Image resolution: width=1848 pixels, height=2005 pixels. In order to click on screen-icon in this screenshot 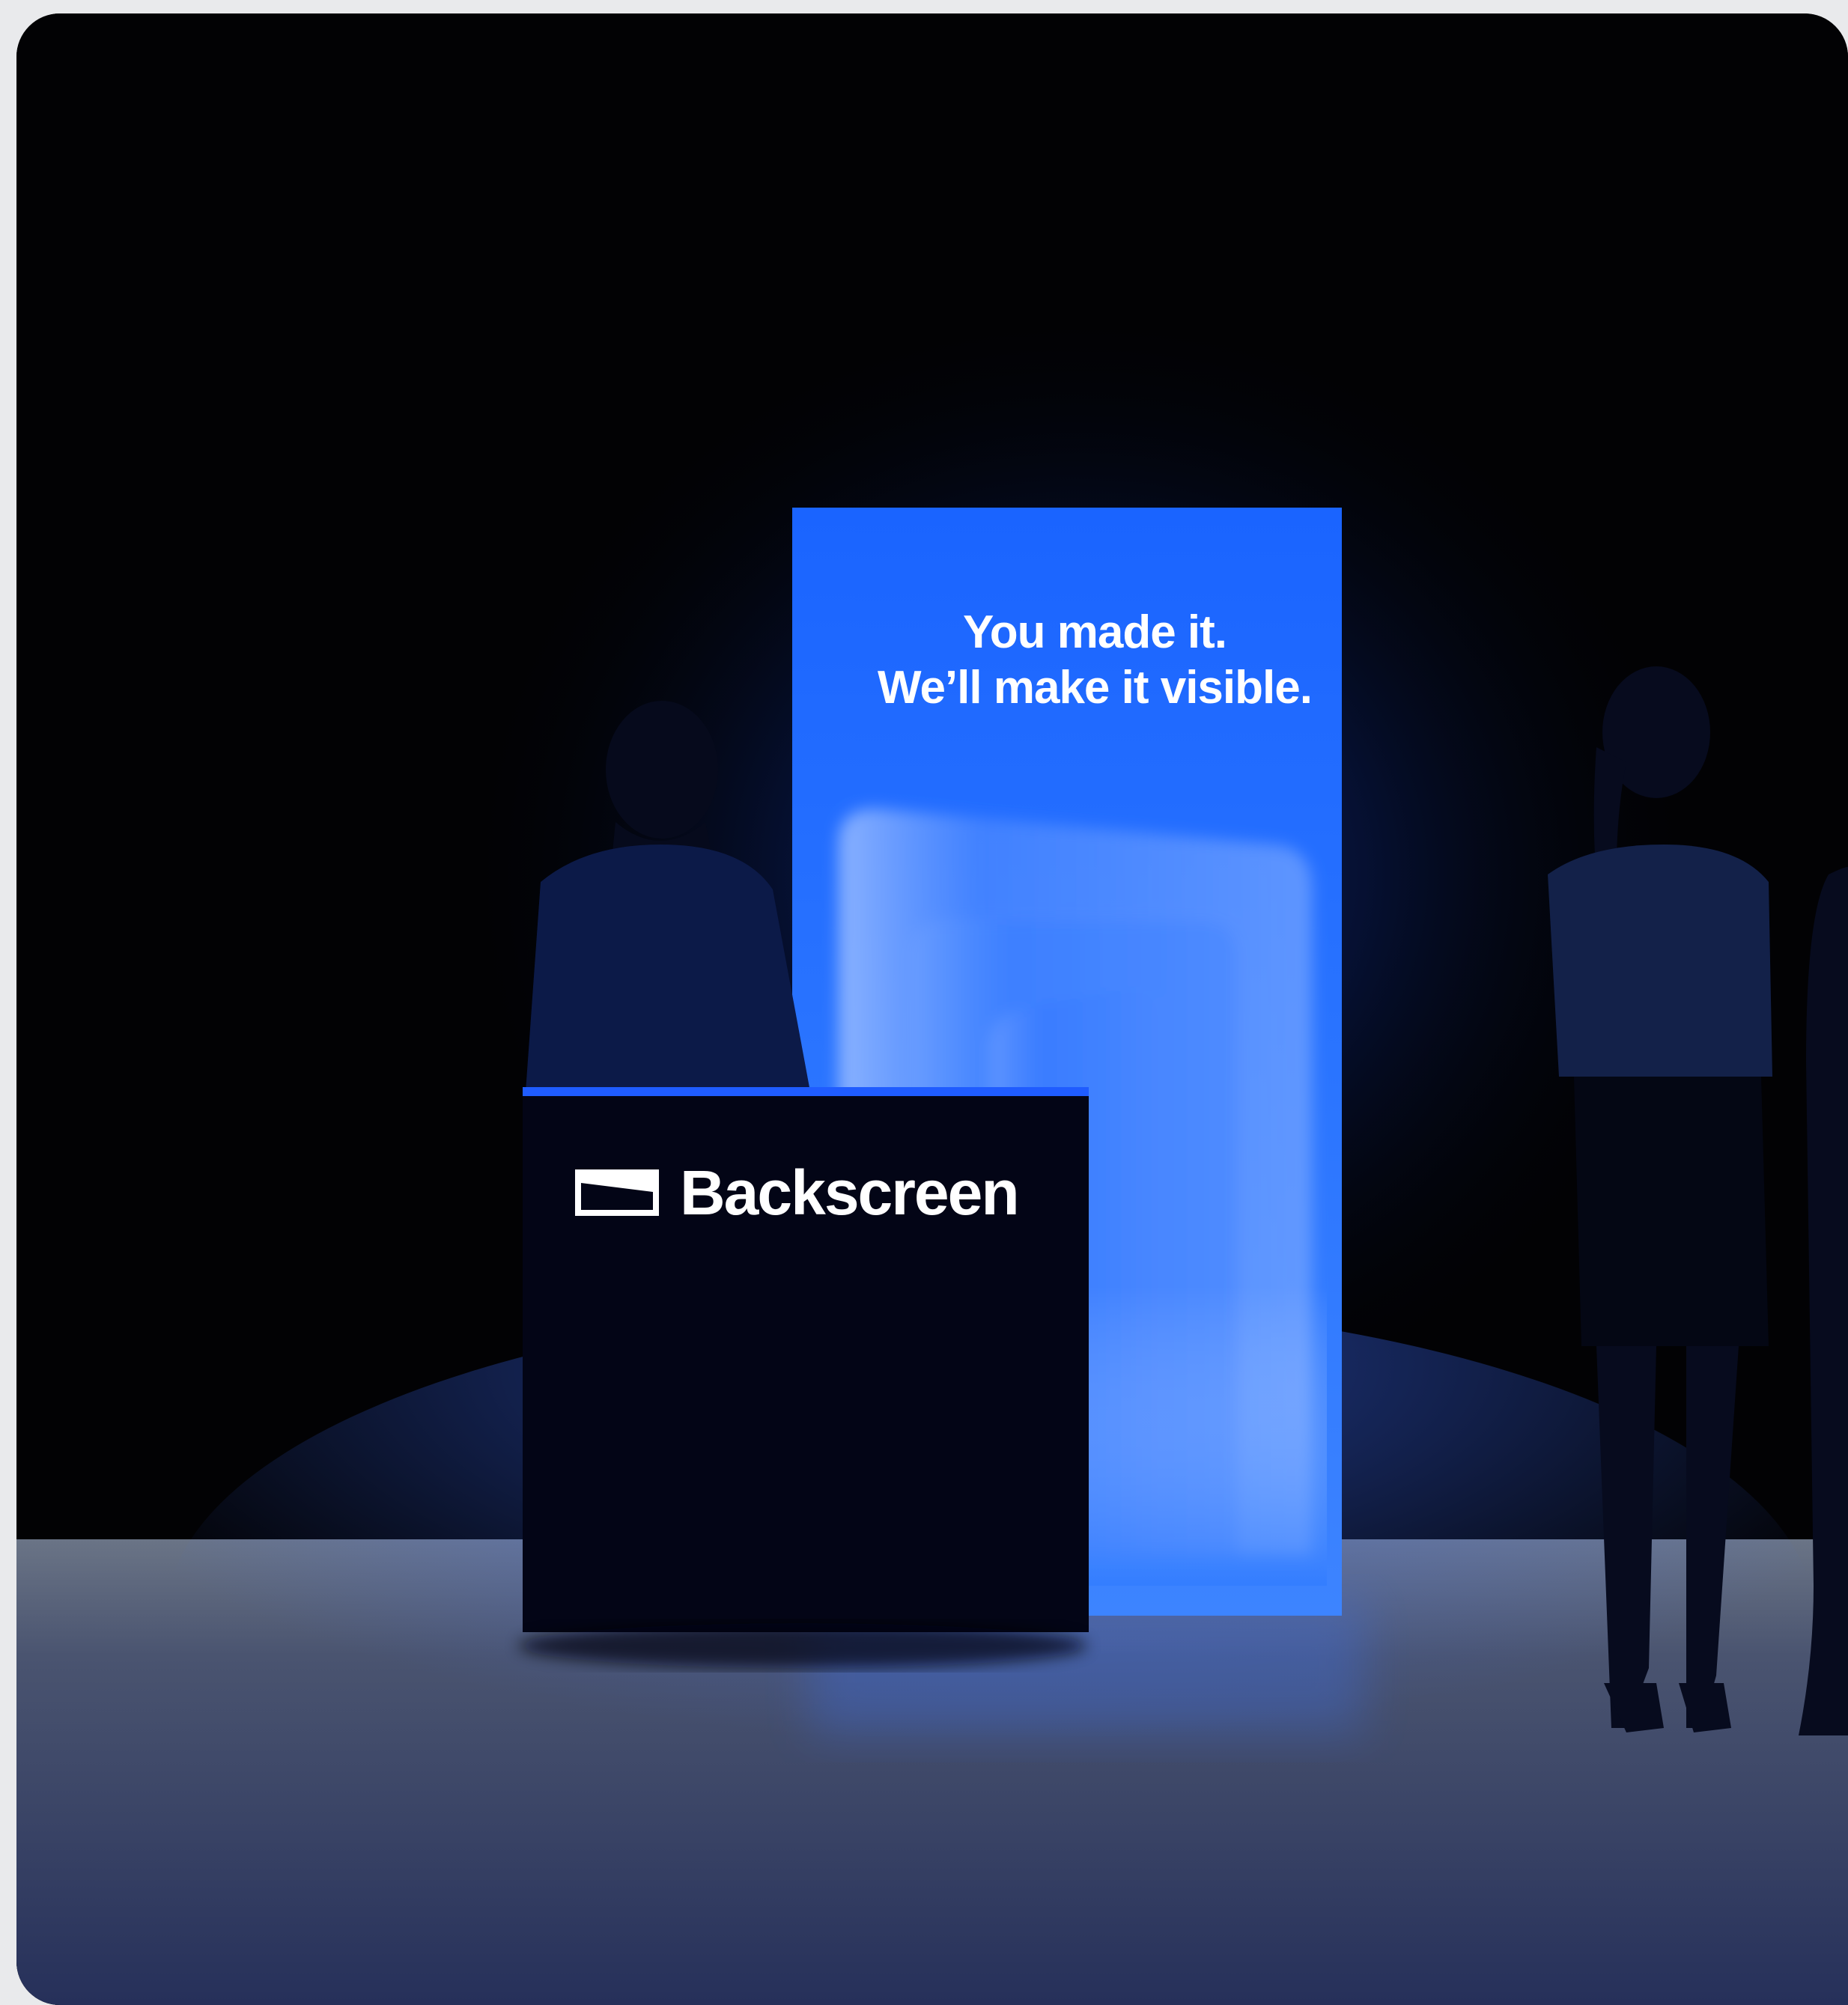, I will do `click(617, 1192)`.